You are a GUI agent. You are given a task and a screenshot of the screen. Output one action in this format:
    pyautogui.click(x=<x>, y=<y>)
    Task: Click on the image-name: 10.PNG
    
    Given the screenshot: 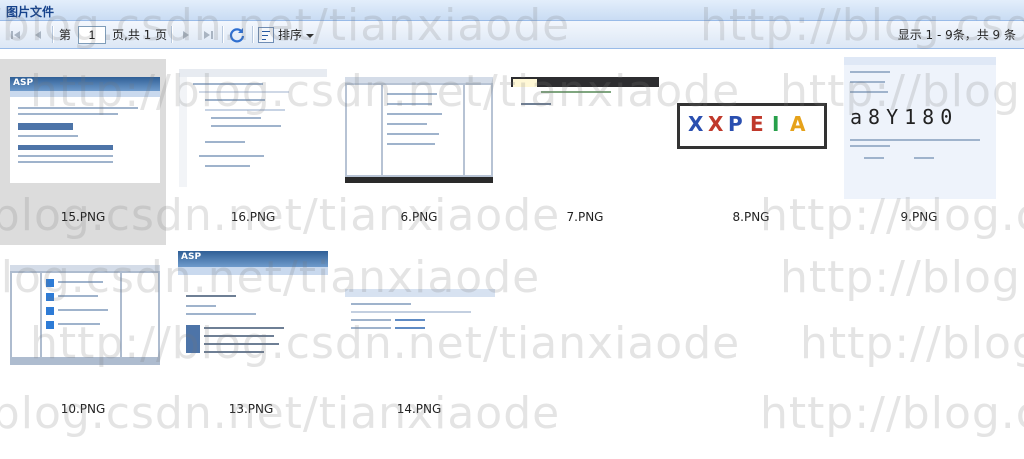 What is the action you would take?
    pyautogui.click(x=83, y=409)
    